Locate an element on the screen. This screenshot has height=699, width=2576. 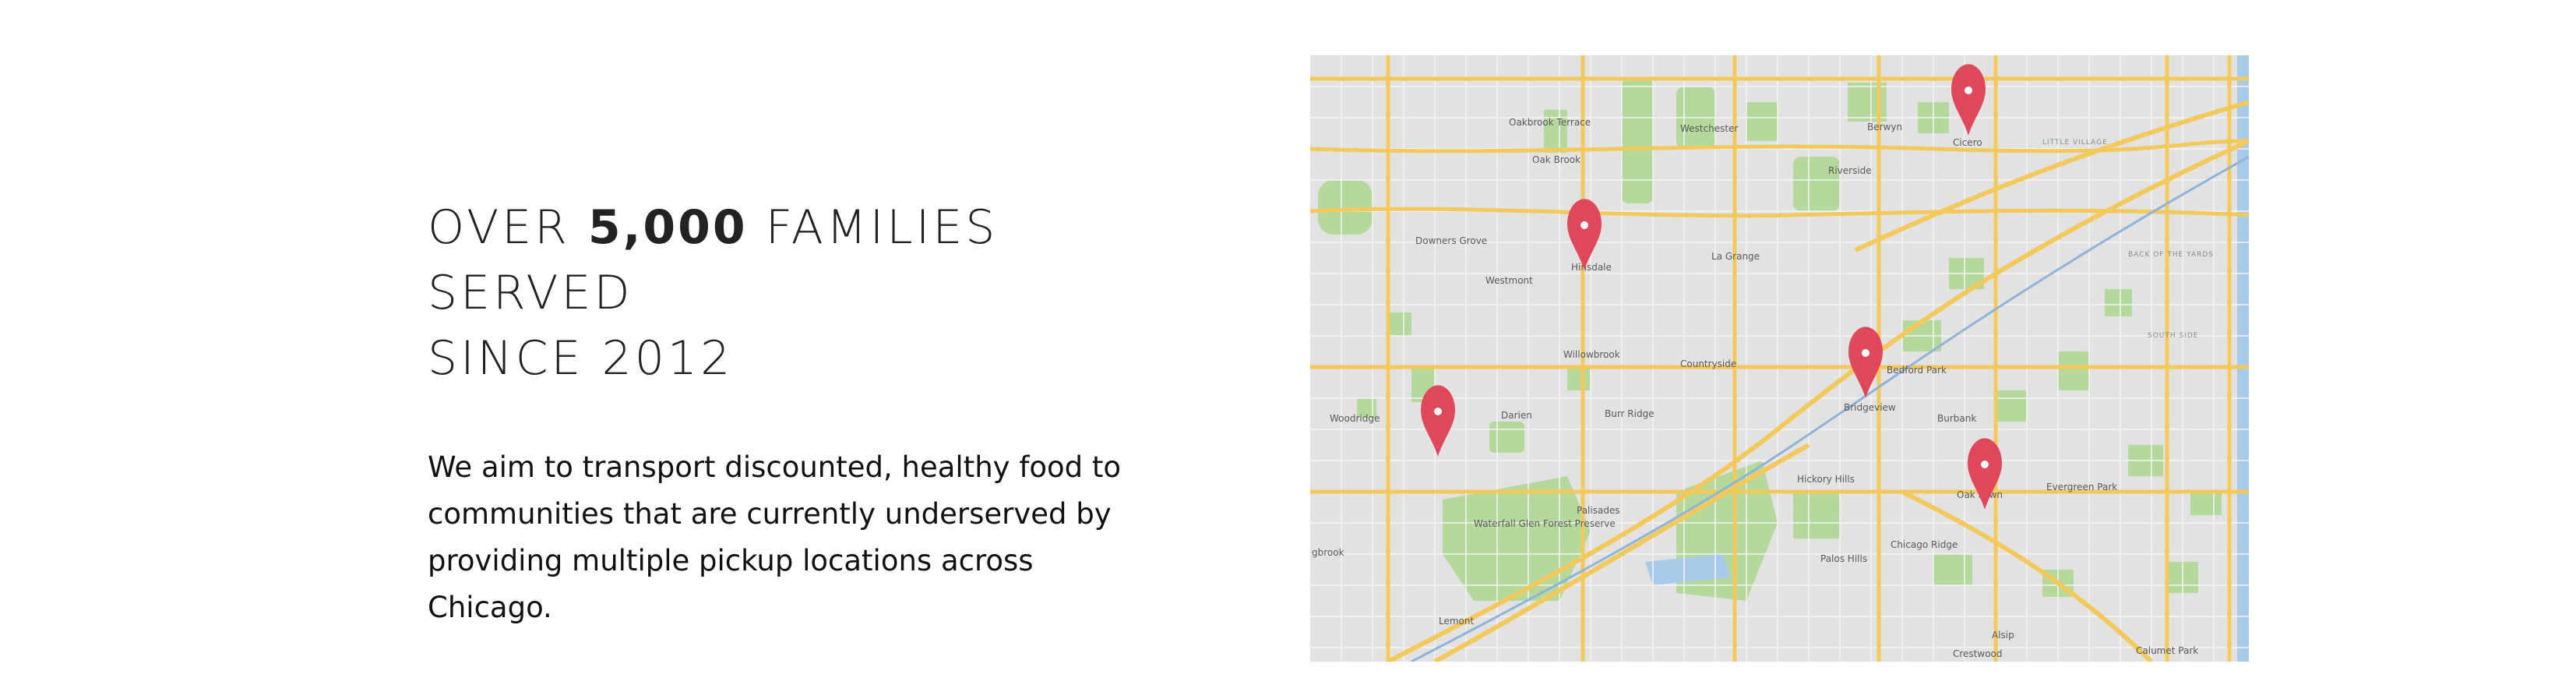
map-label: Westchester is located at coordinates (1709, 128).